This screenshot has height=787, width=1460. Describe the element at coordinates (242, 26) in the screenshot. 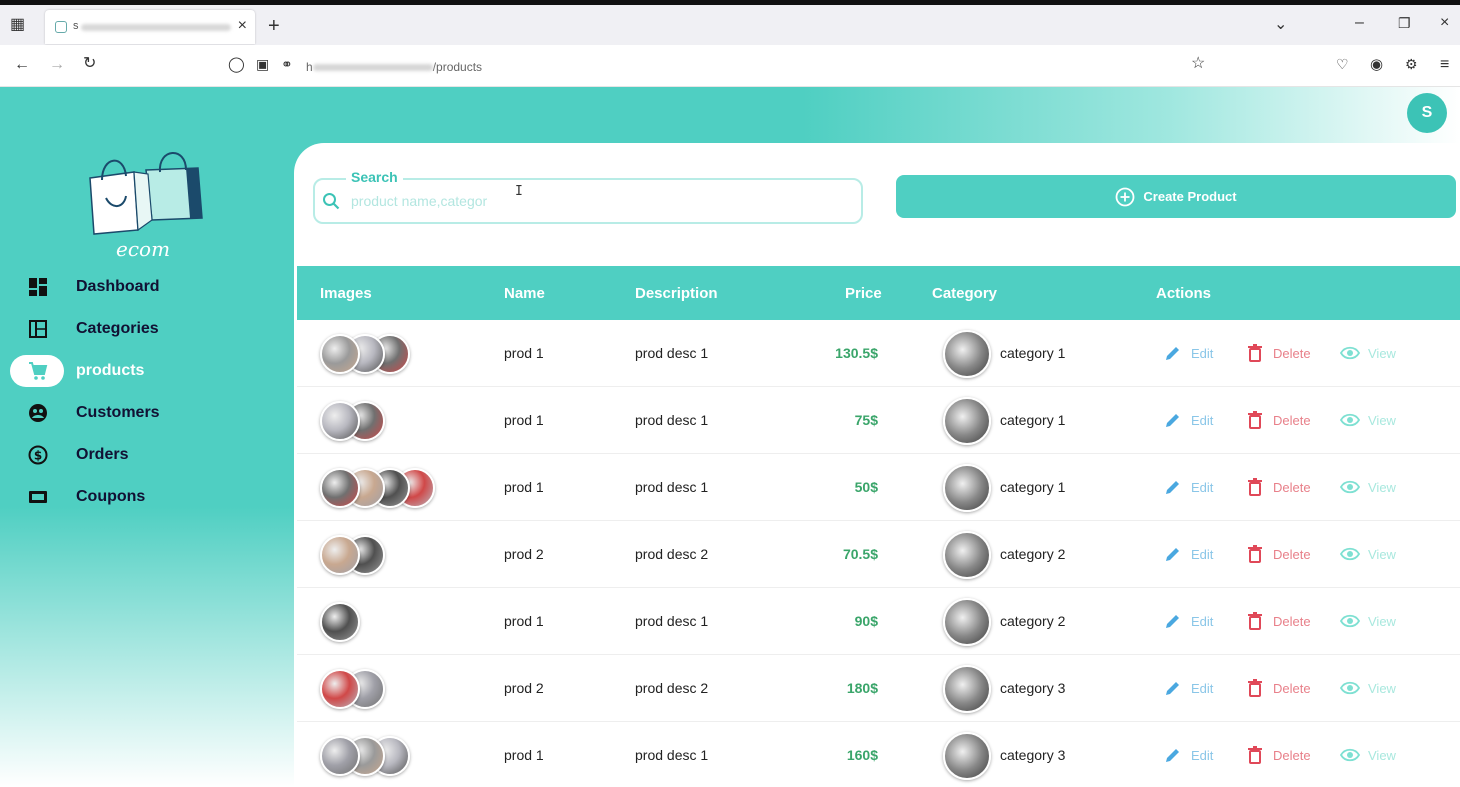

I see `tab-close-icon: ×` at that location.